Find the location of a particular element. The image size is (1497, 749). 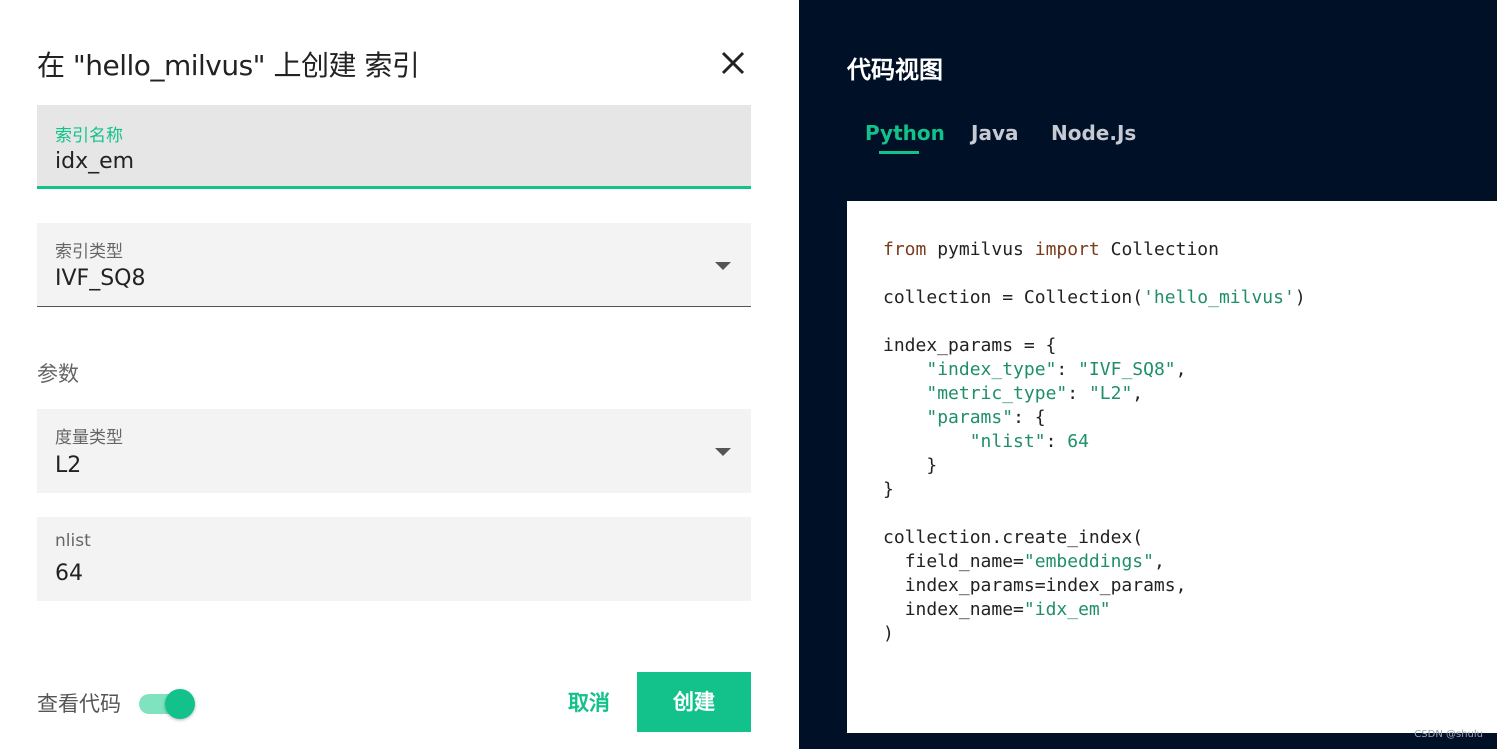

index-type-select: 索引类型 IVF_SQ8 is located at coordinates (394, 265).